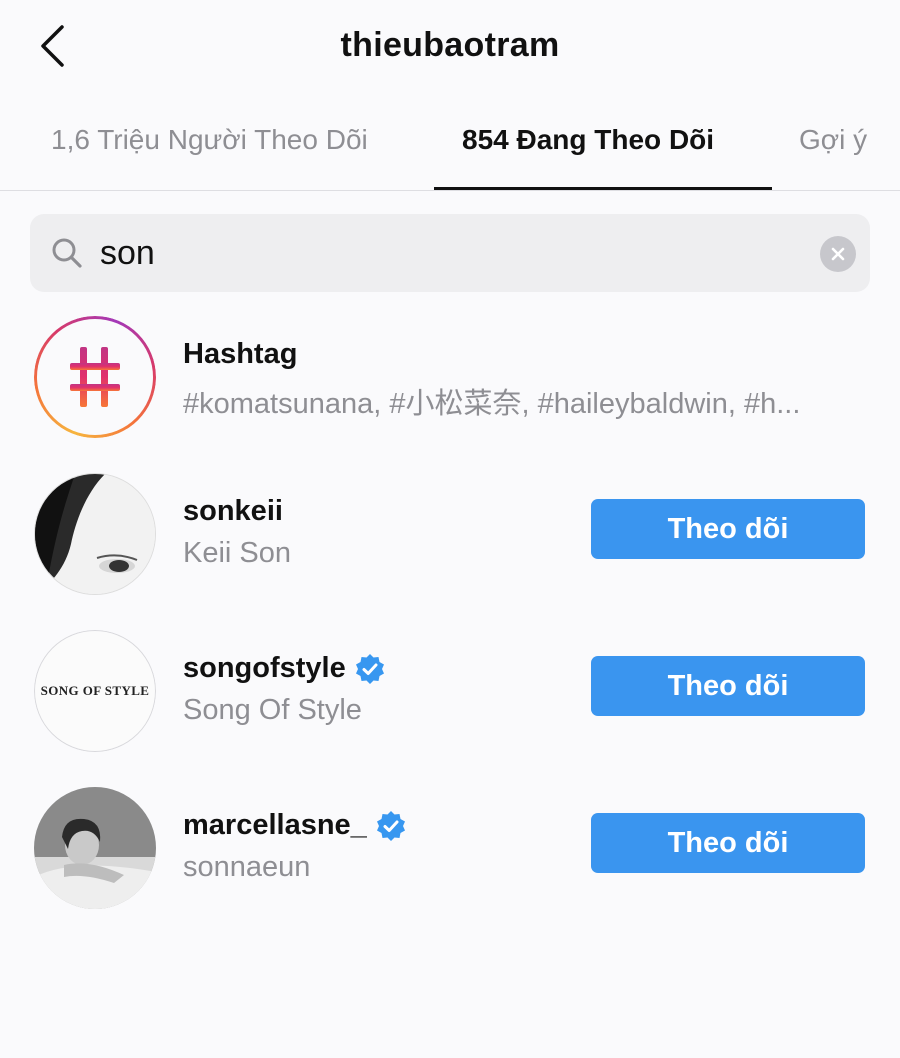 This screenshot has height=1058, width=900. I want to click on page-title: thieubaotram, so click(450, 45).